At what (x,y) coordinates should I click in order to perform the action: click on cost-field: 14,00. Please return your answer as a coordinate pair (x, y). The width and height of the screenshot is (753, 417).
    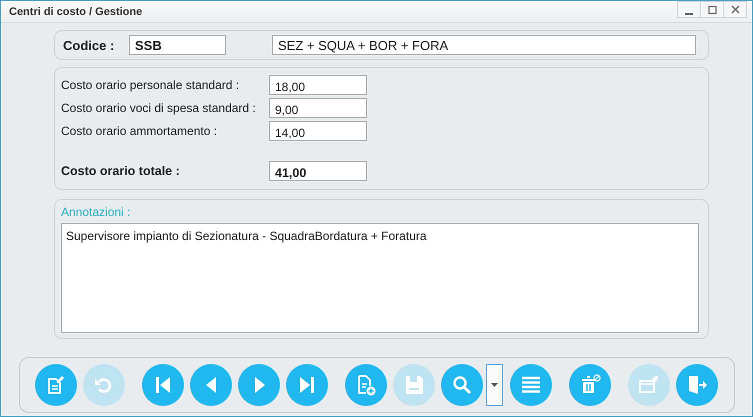
    Looking at the image, I should click on (318, 130).